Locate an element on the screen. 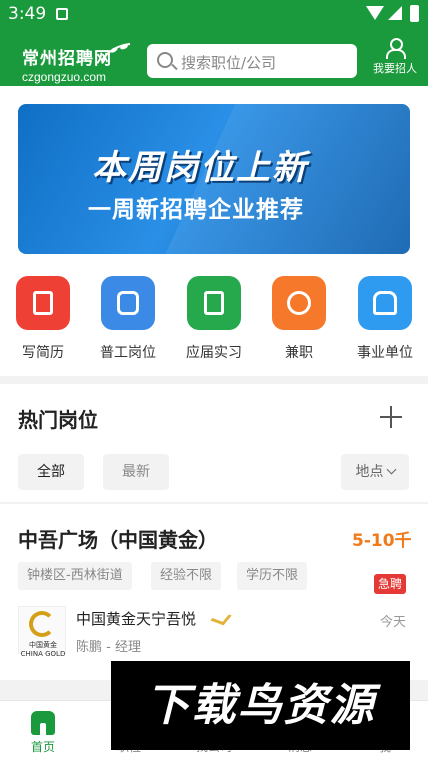 This screenshot has height=760, width=428. logo-text-en: czgongzuo.com is located at coordinates (64, 77).